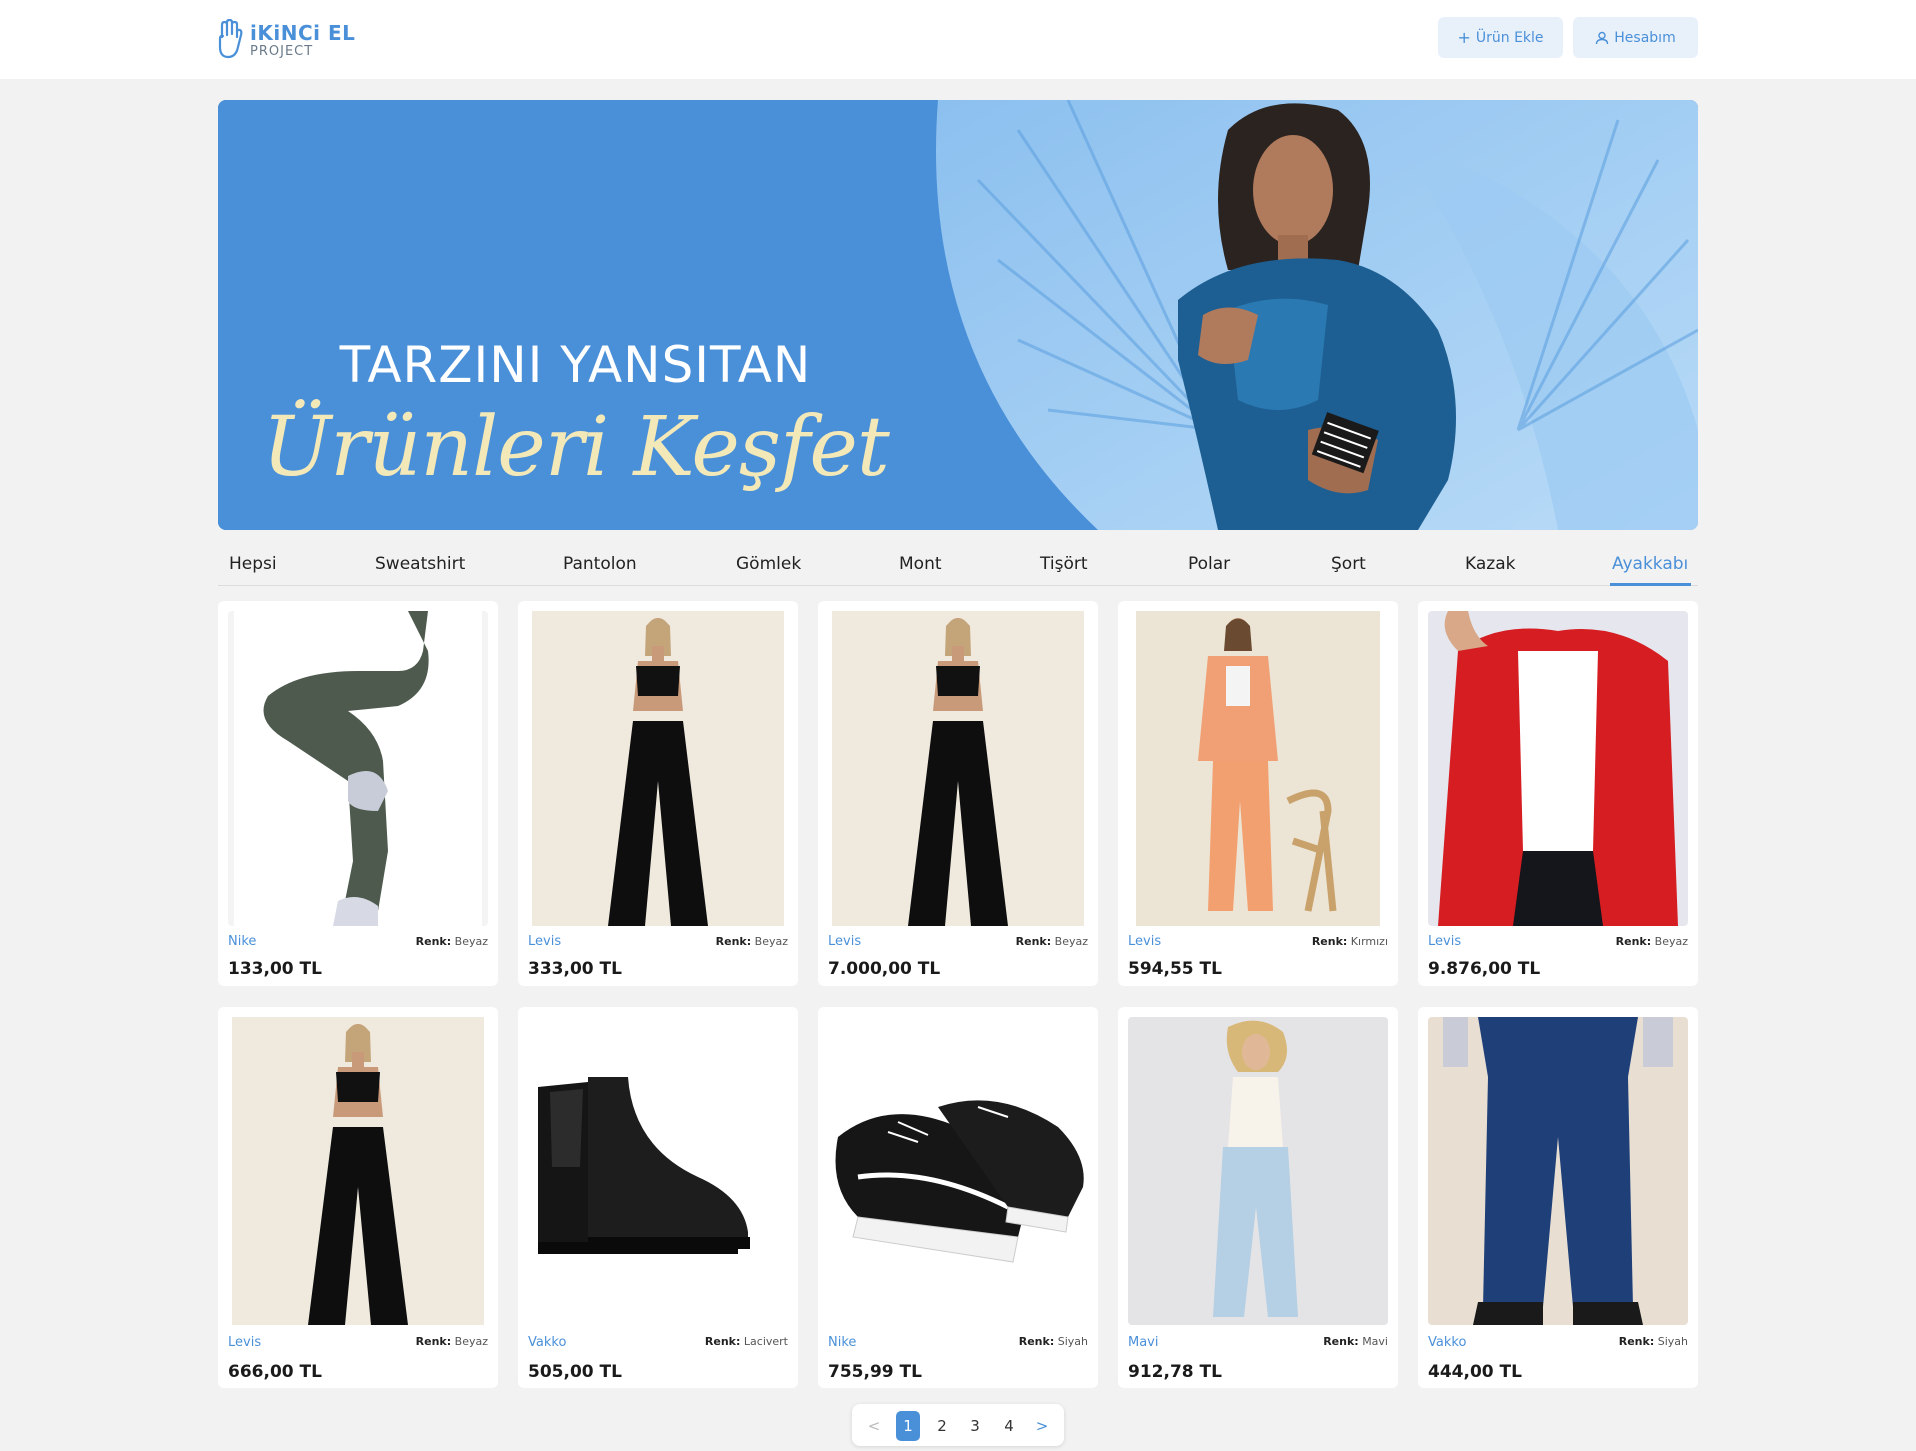 Image resolution: width=1916 pixels, height=1451 pixels. What do you see at coordinates (576, 447) in the screenshot?
I see `banner-script-title: Ürünleri Keşfet` at bounding box center [576, 447].